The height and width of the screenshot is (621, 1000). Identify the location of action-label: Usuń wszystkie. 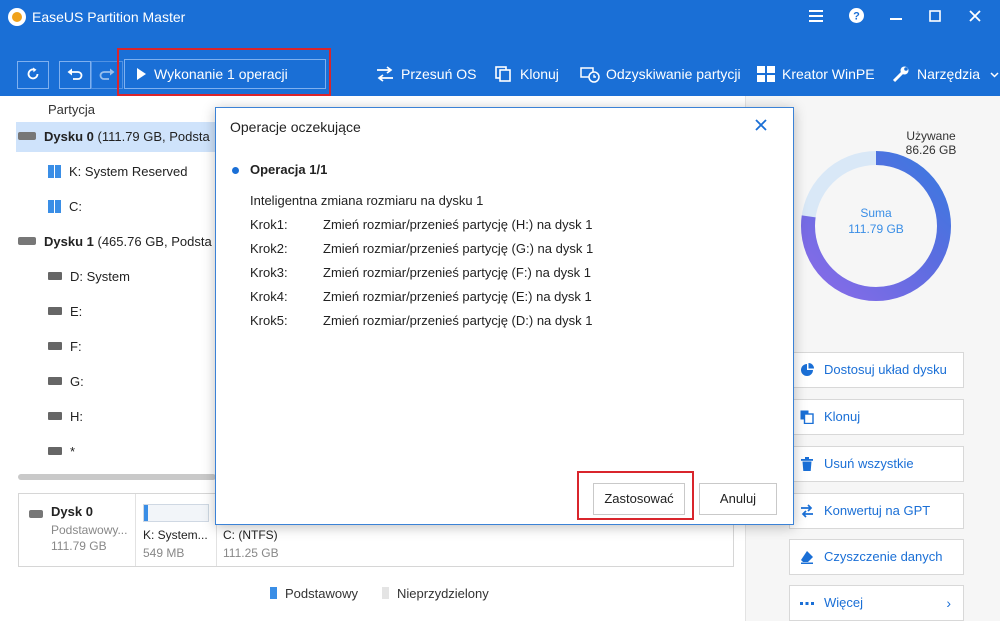
(869, 463).